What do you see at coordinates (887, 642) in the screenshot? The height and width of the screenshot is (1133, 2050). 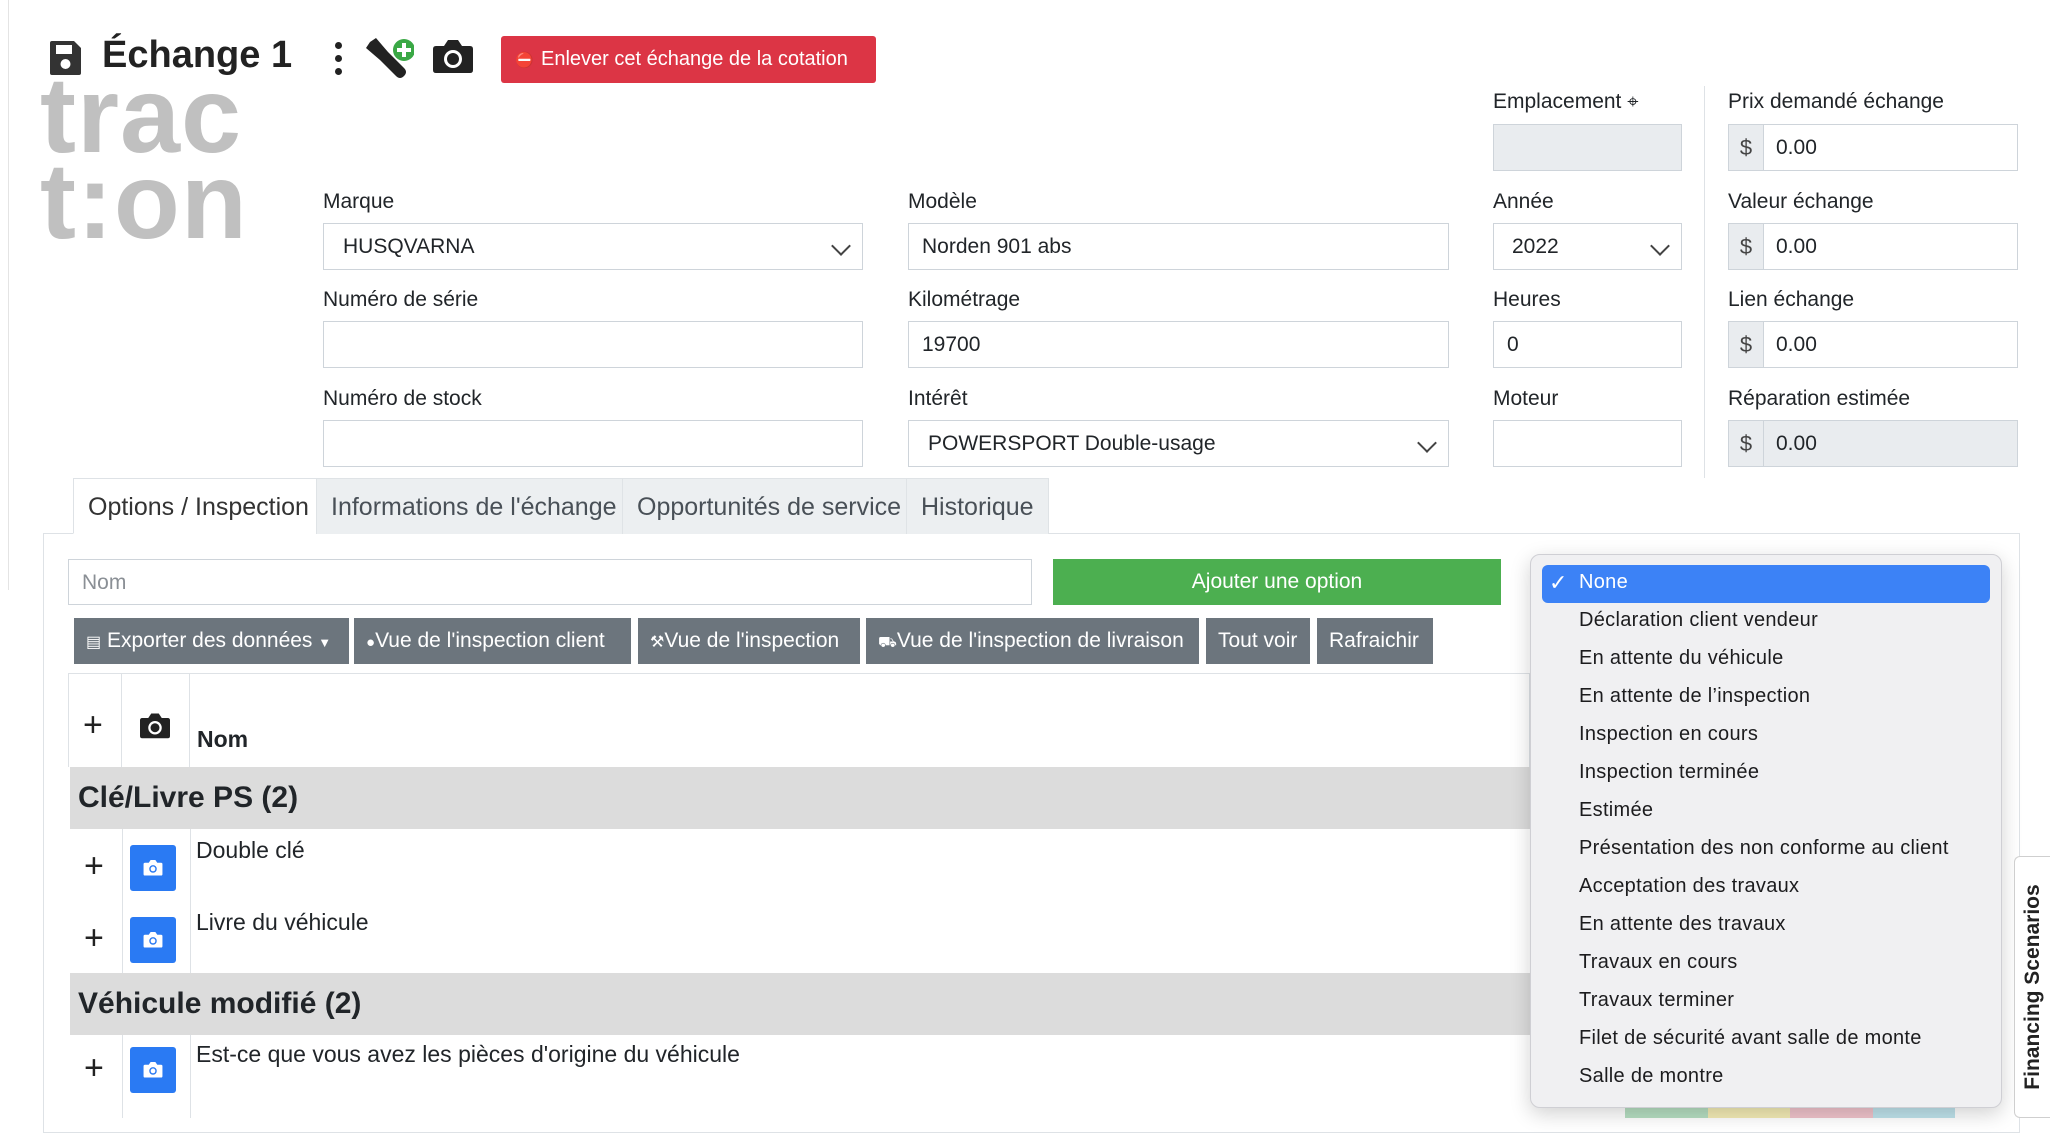 I see `truck-icon: ⛟` at bounding box center [887, 642].